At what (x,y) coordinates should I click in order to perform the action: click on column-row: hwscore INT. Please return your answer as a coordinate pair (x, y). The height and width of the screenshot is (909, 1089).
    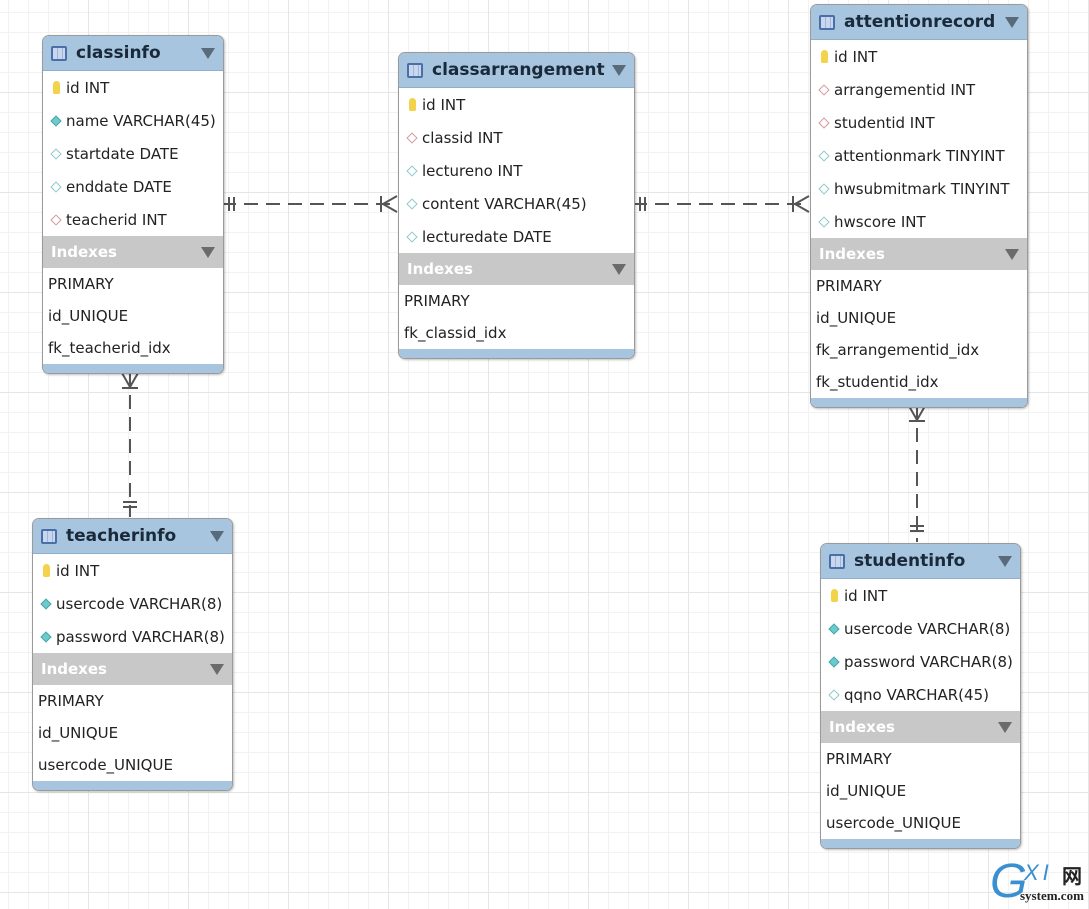
    Looking at the image, I should click on (919, 221).